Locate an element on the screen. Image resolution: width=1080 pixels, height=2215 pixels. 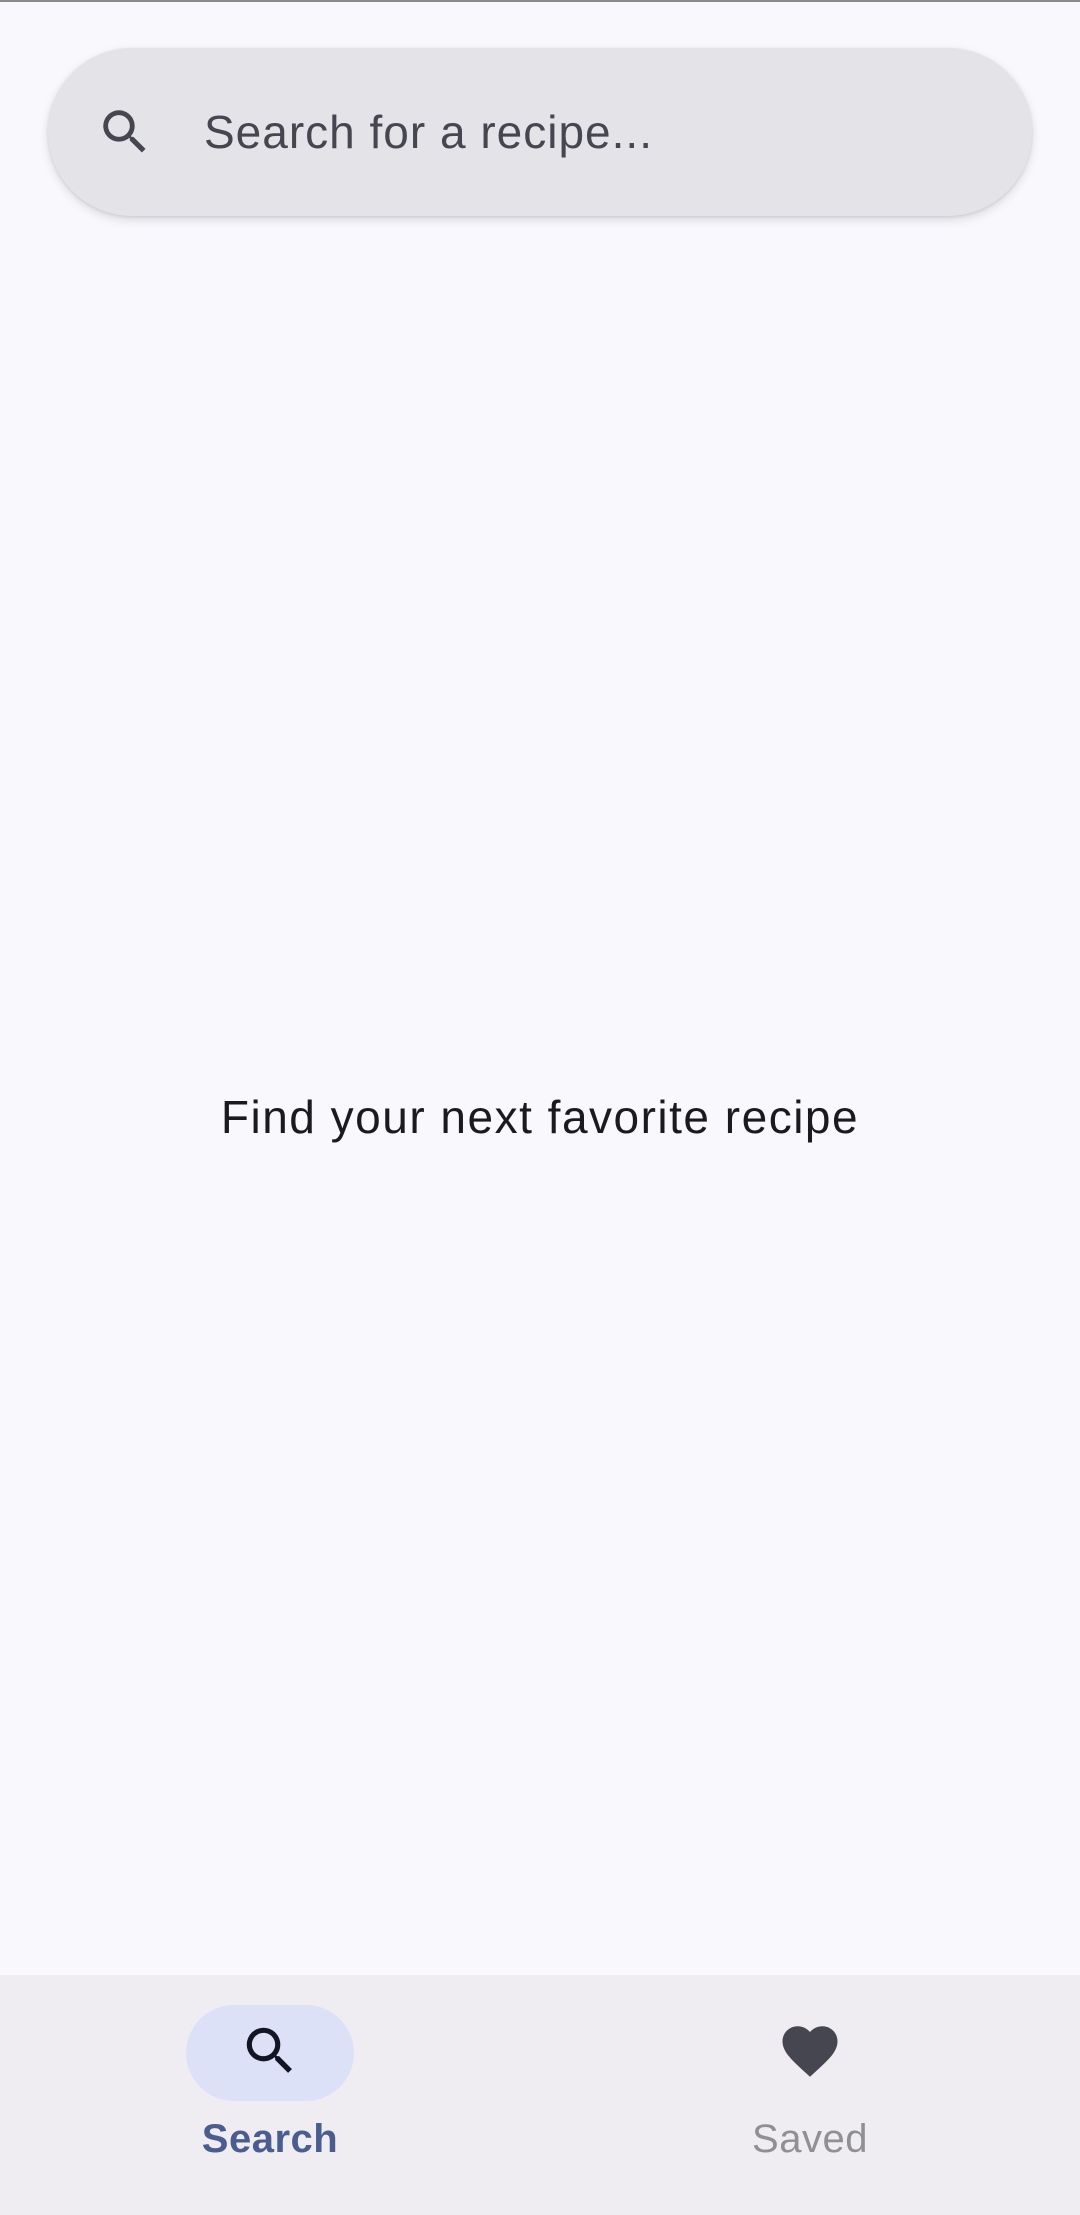
nav-label-search: Search is located at coordinates (270, 2139).